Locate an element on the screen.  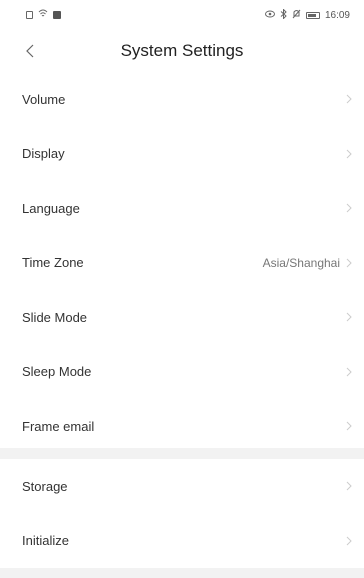
chevron-left-icon is located at coordinates (30, 51).